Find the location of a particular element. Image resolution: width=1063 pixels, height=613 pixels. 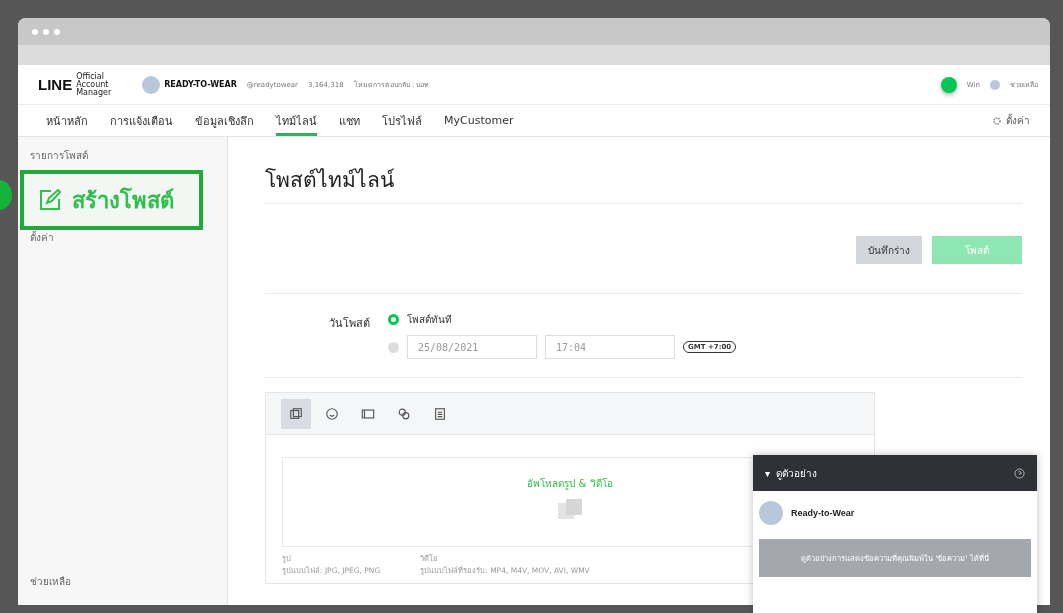

image-icon is located at coordinates (570, 509).